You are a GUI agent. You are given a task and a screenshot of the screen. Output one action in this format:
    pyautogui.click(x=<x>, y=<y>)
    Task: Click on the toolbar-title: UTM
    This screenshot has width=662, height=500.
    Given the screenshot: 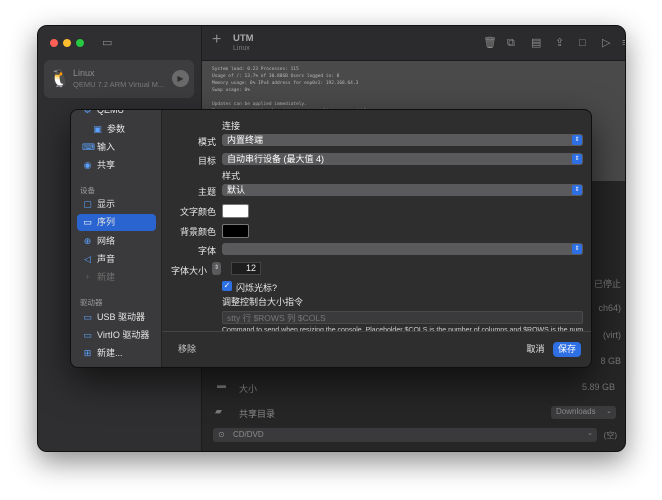 What is the action you would take?
    pyautogui.click(x=243, y=38)
    